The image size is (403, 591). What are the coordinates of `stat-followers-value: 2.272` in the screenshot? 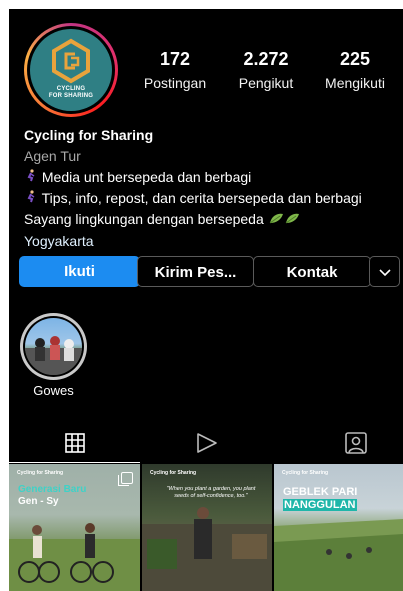 It's located at (266, 59).